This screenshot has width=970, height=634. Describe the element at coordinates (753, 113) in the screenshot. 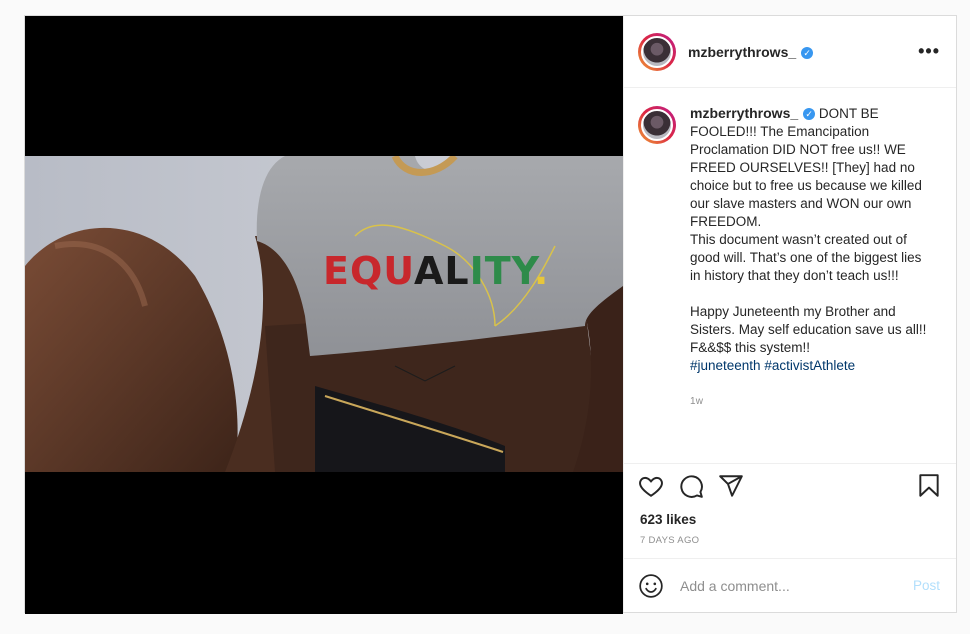

I see `caption-username: mzberrythrows_ ✓` at that location.